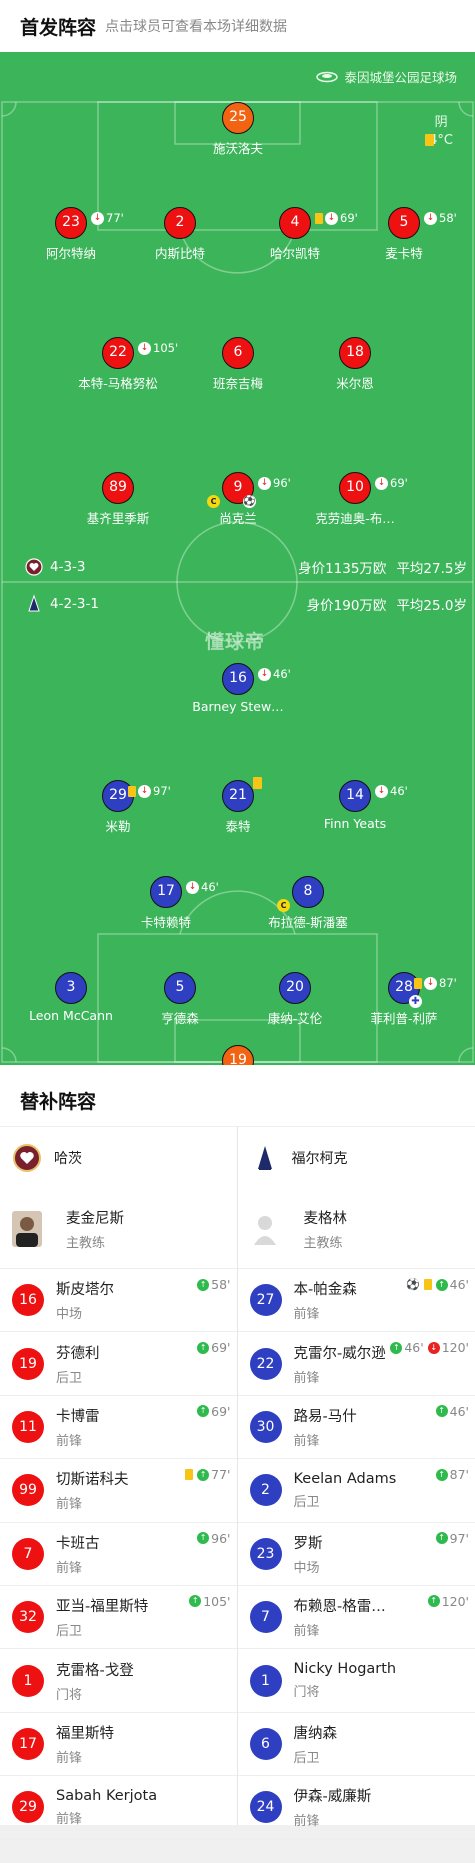 This screenshot has height=1863, width=475. Describe the element at coordinates (399, 791) in the screenshot. I see `sub-out-minute: 46'` at that location.